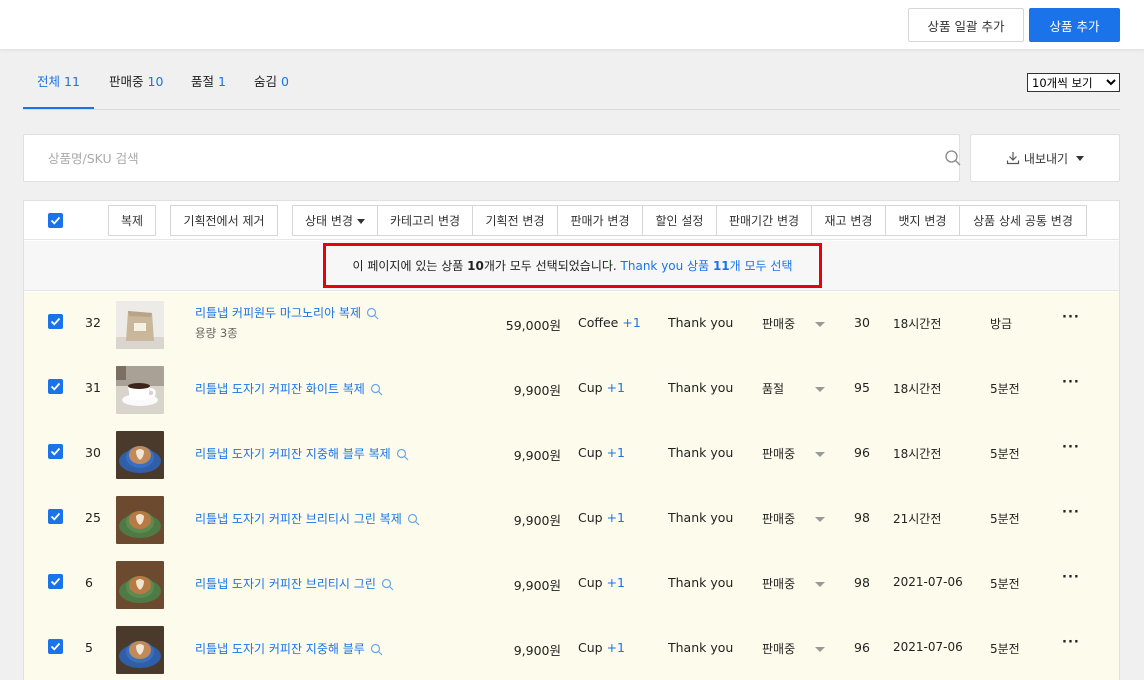  I want to click on per-page-select: 10개씩 보기, so click(1073, 82).